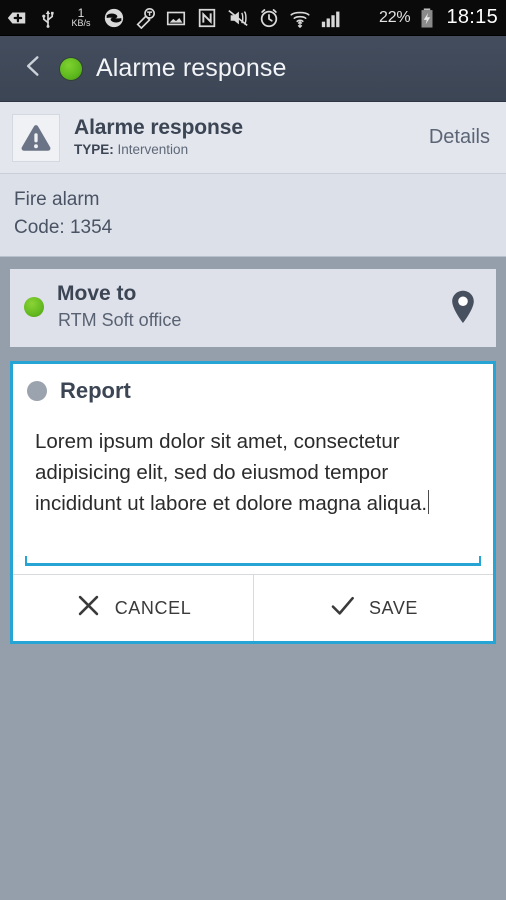 The image size is (506, 900). What do you see at coordinates (463, 307) in the screenshot?
I see `map-pin-icon` at bounding box center [463, 307].